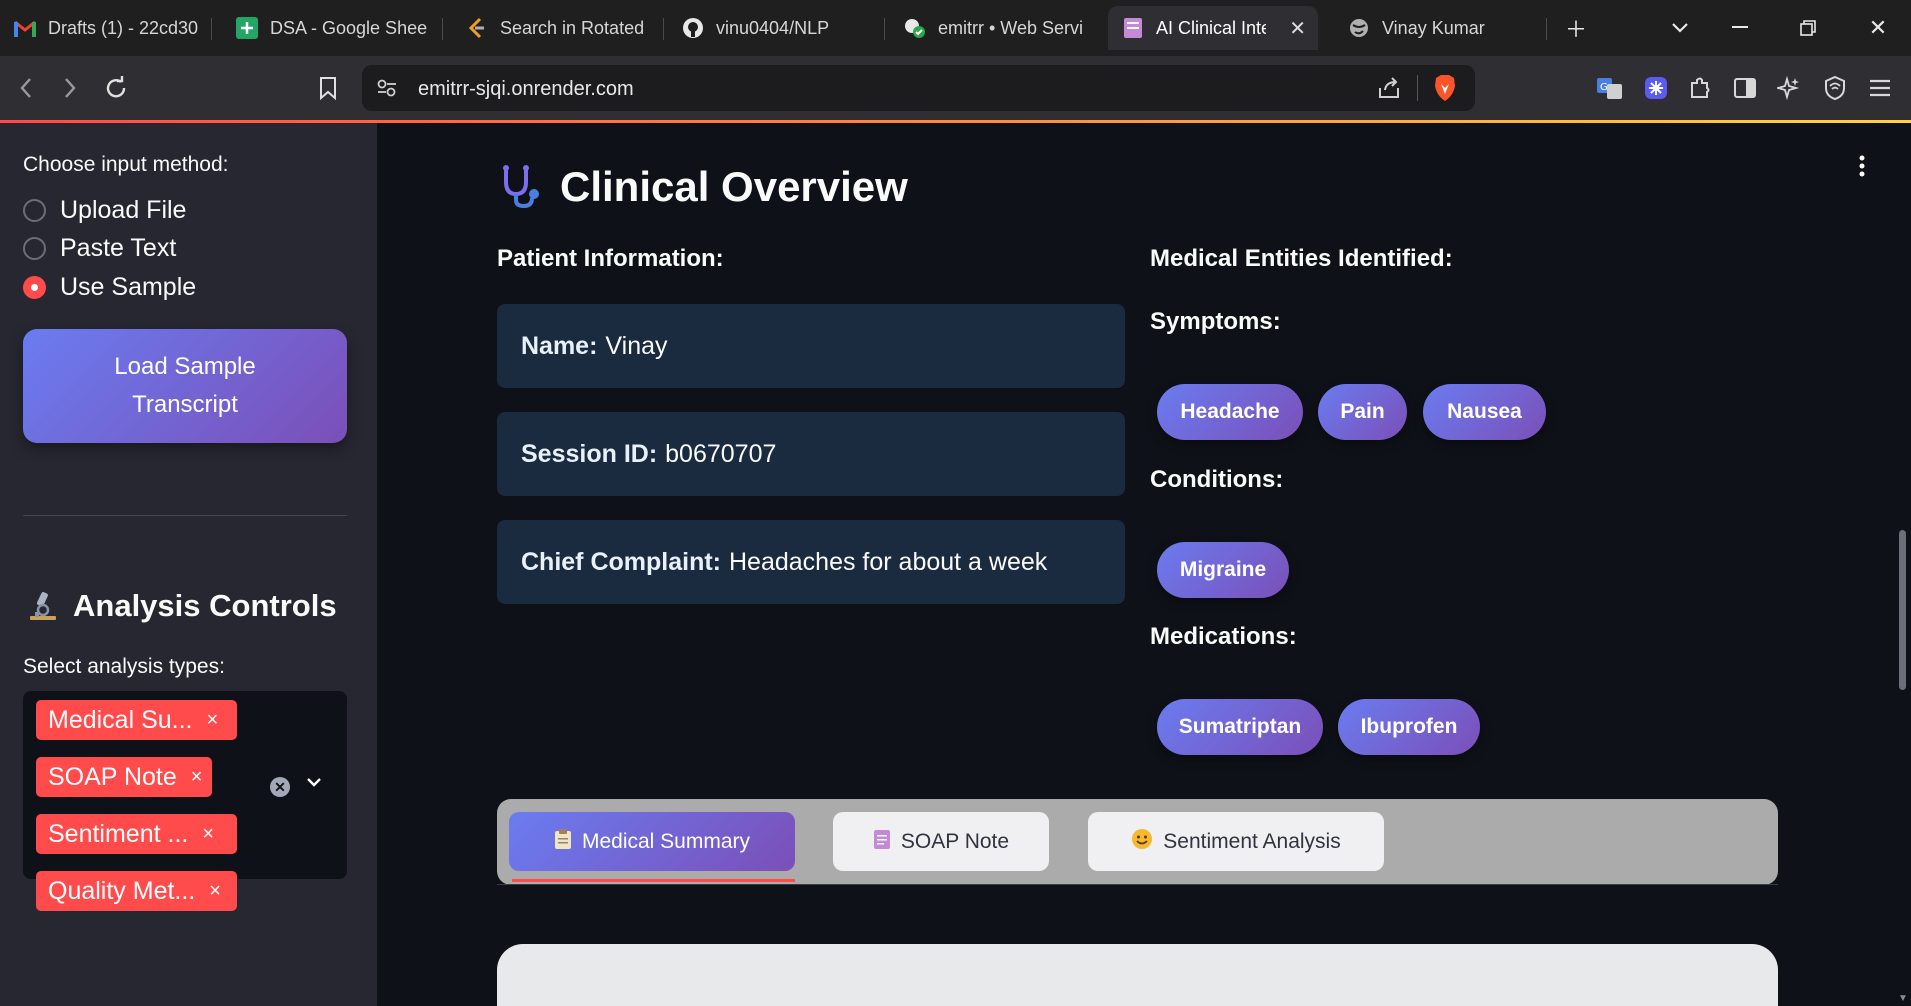 This screenshot has width=1911, height=1006. What do you see at coordinates (1297, 28) in the screenshot?
I see `close-tab-icon: ✕` at bounding box center [1297, 28].